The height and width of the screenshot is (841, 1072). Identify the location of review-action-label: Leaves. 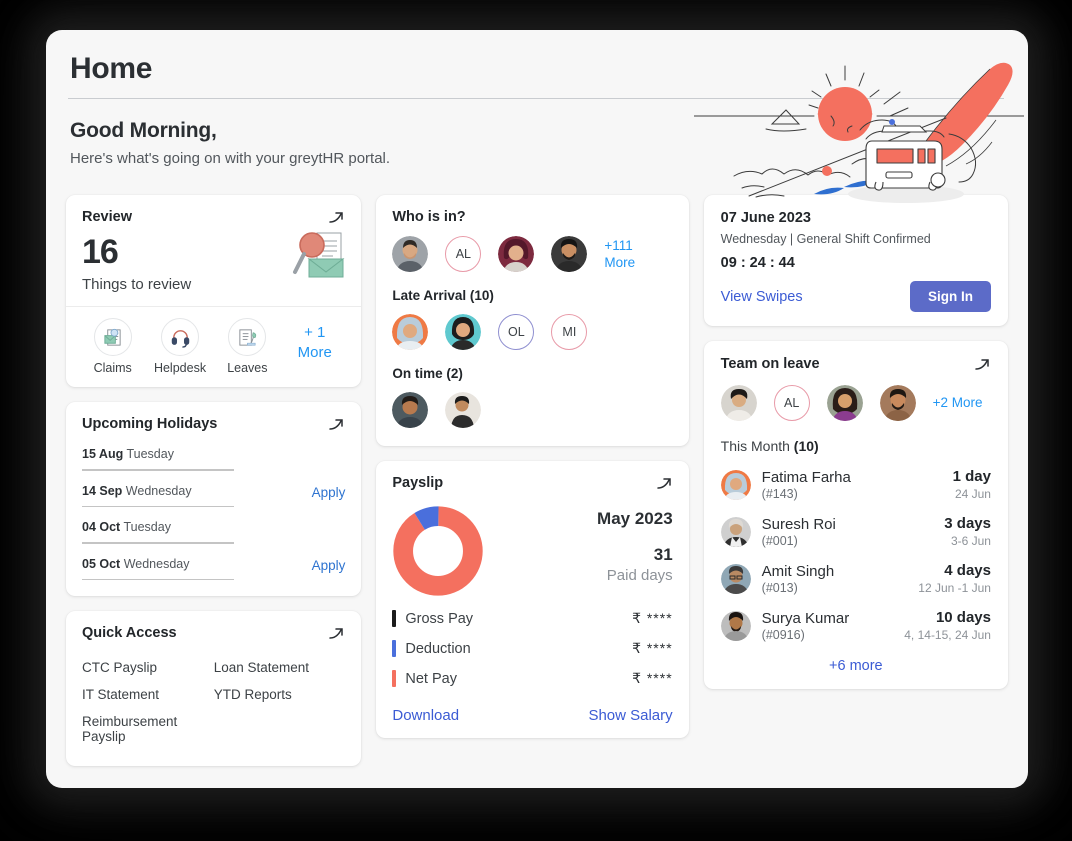
(247, 368).